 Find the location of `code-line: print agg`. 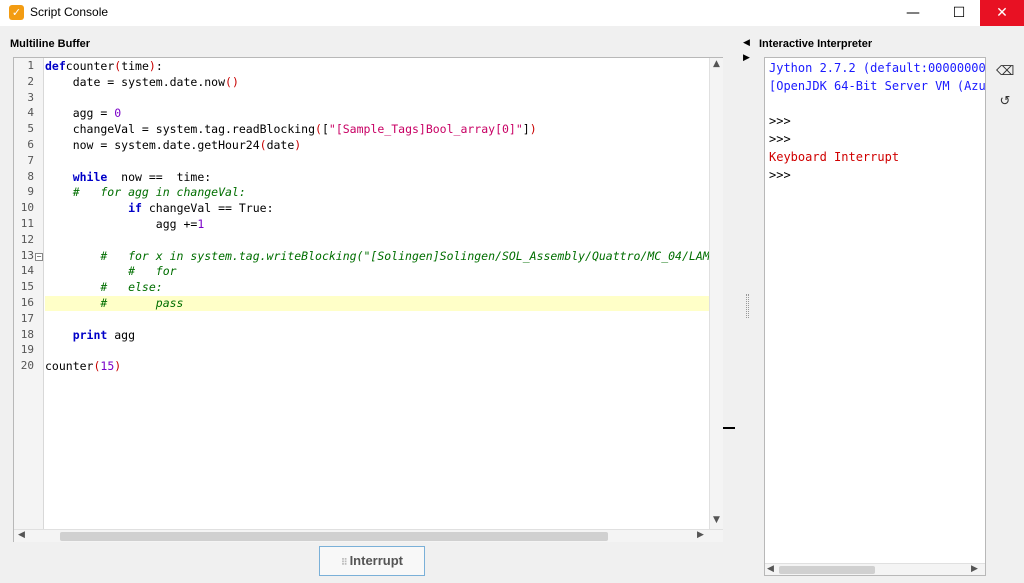

code-line: print agg is located at coordinates (377, 335).